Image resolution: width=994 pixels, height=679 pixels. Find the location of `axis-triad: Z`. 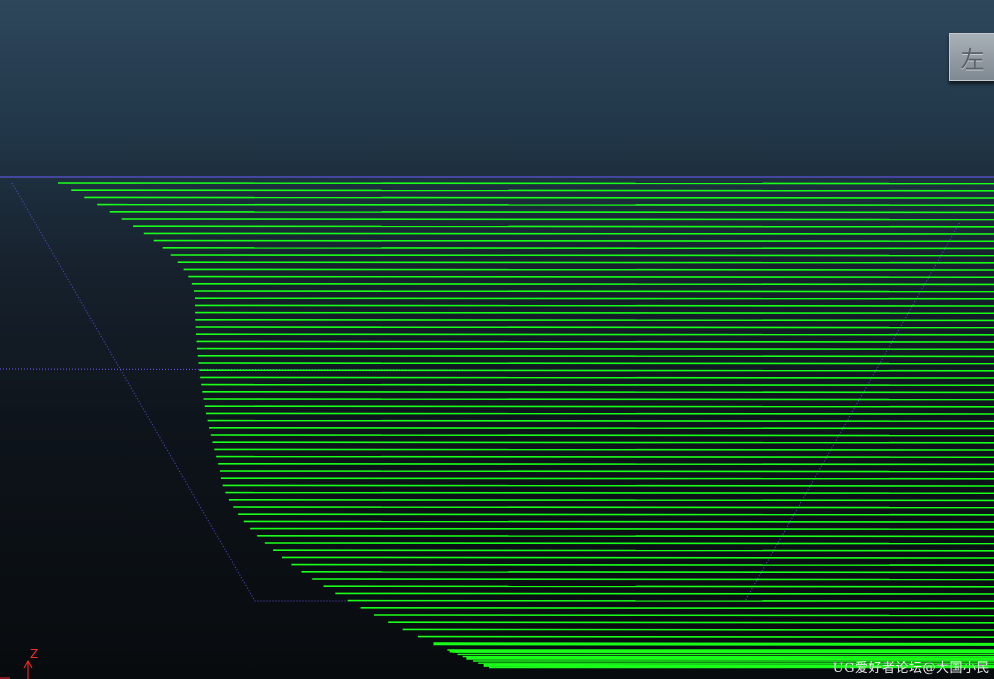

axis-triad: Z is located at coordinates (19, 663).